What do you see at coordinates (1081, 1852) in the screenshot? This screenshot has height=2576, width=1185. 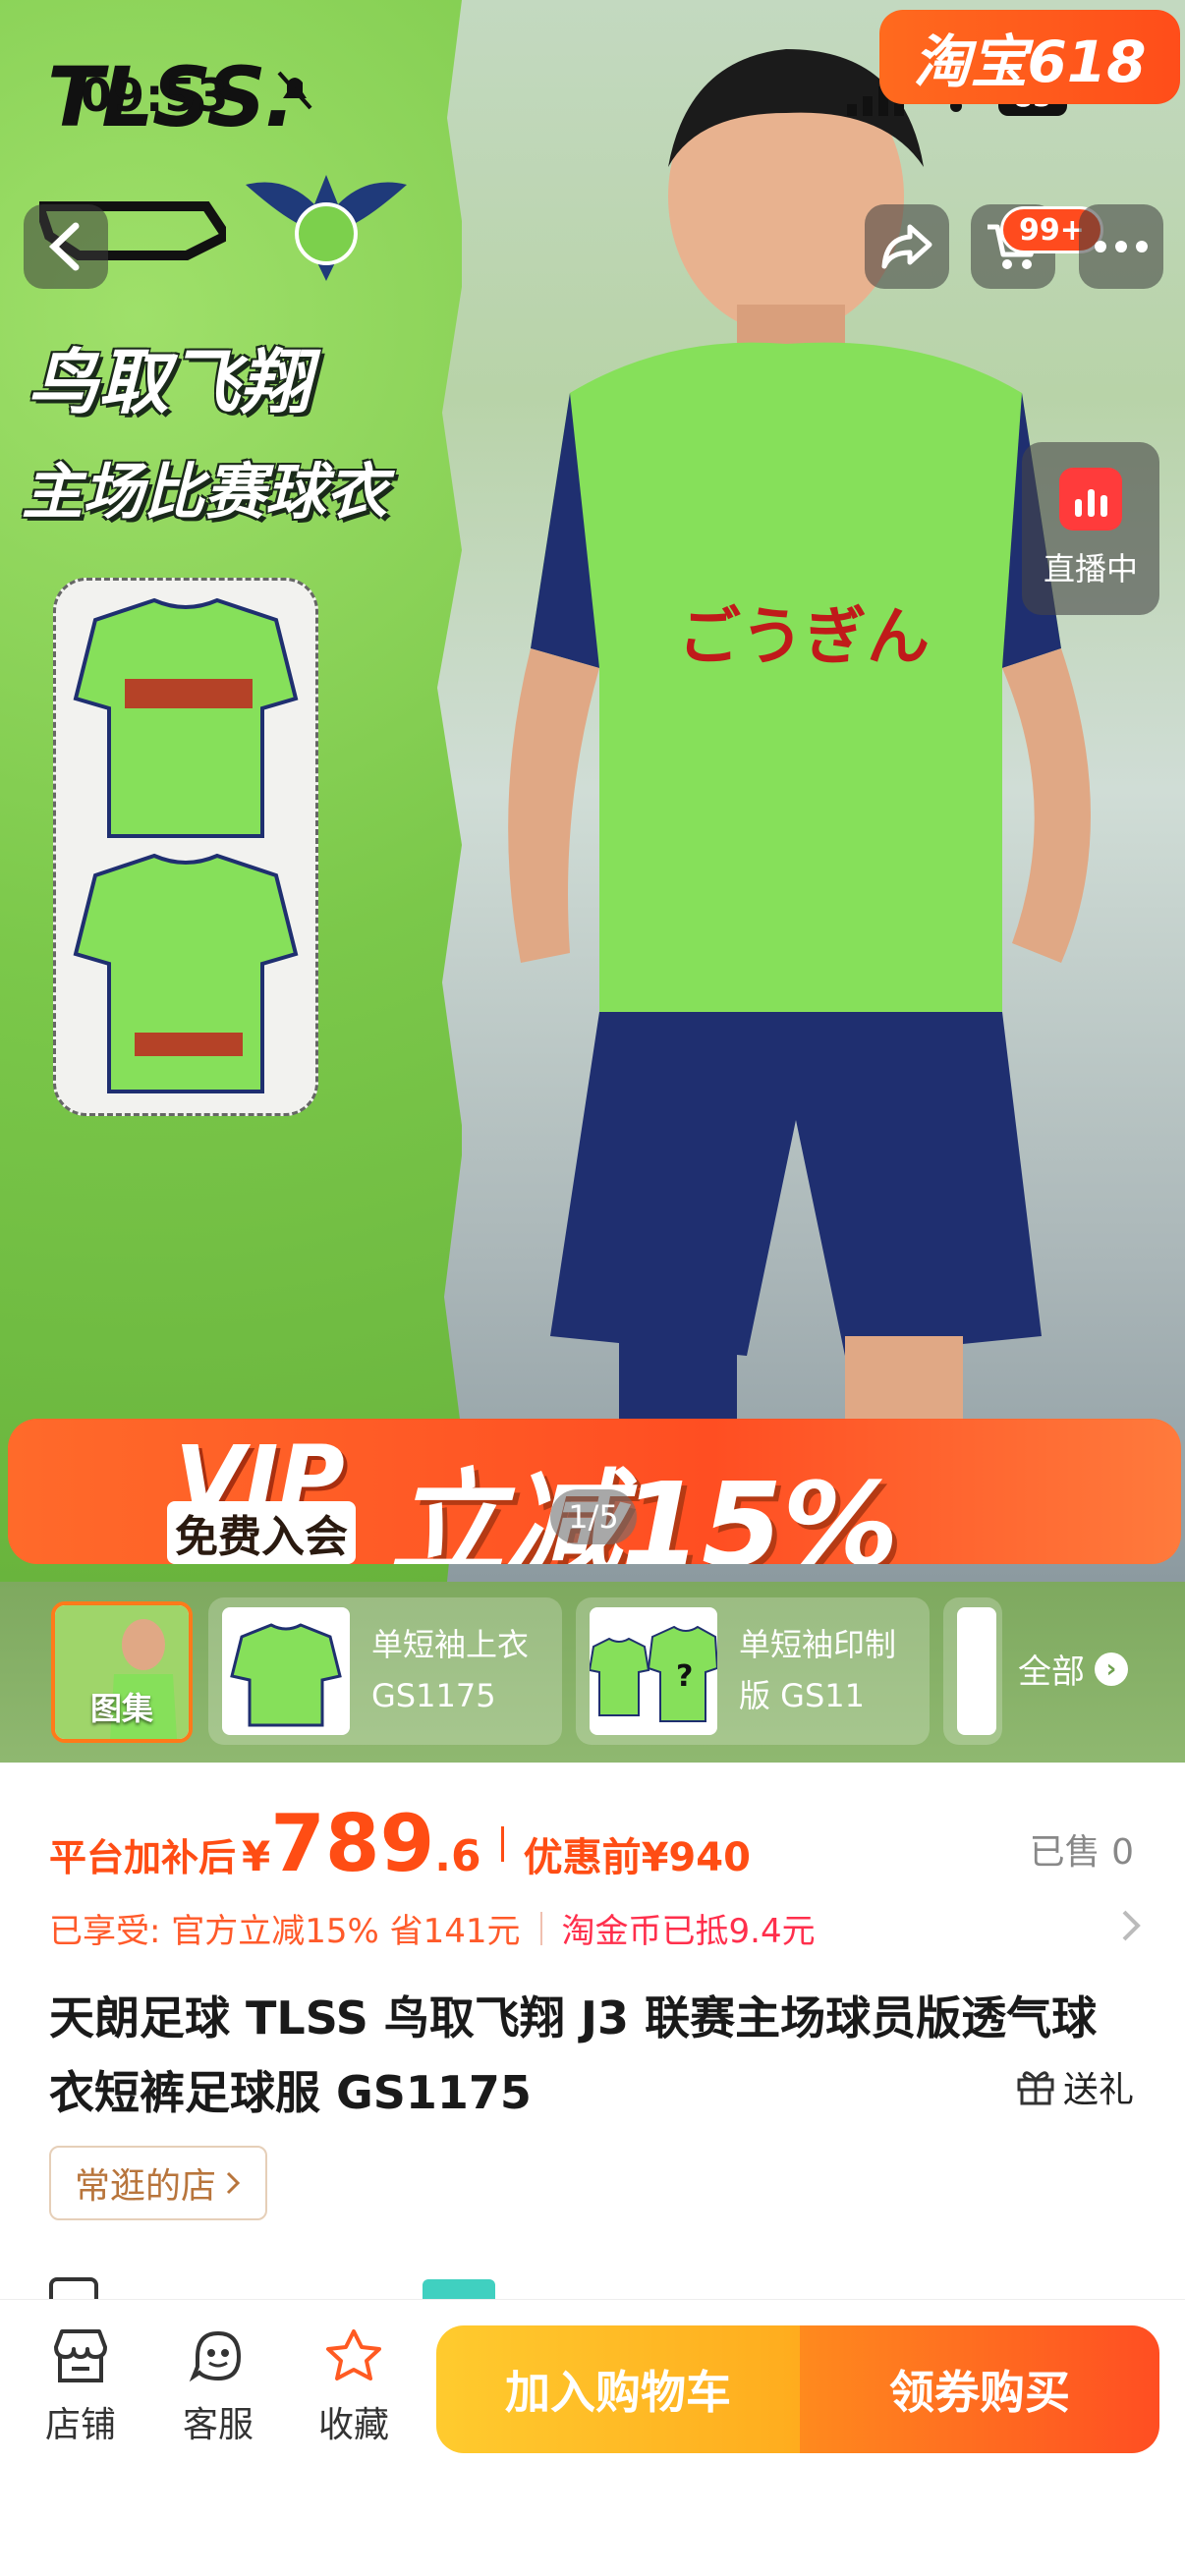 I see `sold-count: 已售 0` at bounding box center [1081, 1852].